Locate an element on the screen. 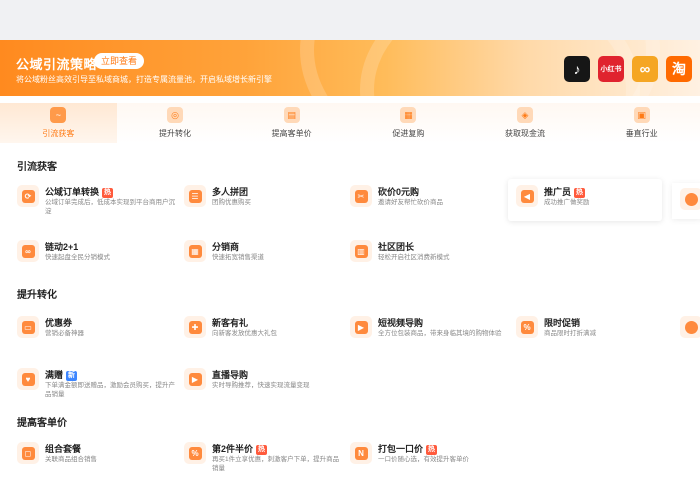 This screenshot has height=482, width=700. building-icon: ▥ is located at coordinates (361, 251).